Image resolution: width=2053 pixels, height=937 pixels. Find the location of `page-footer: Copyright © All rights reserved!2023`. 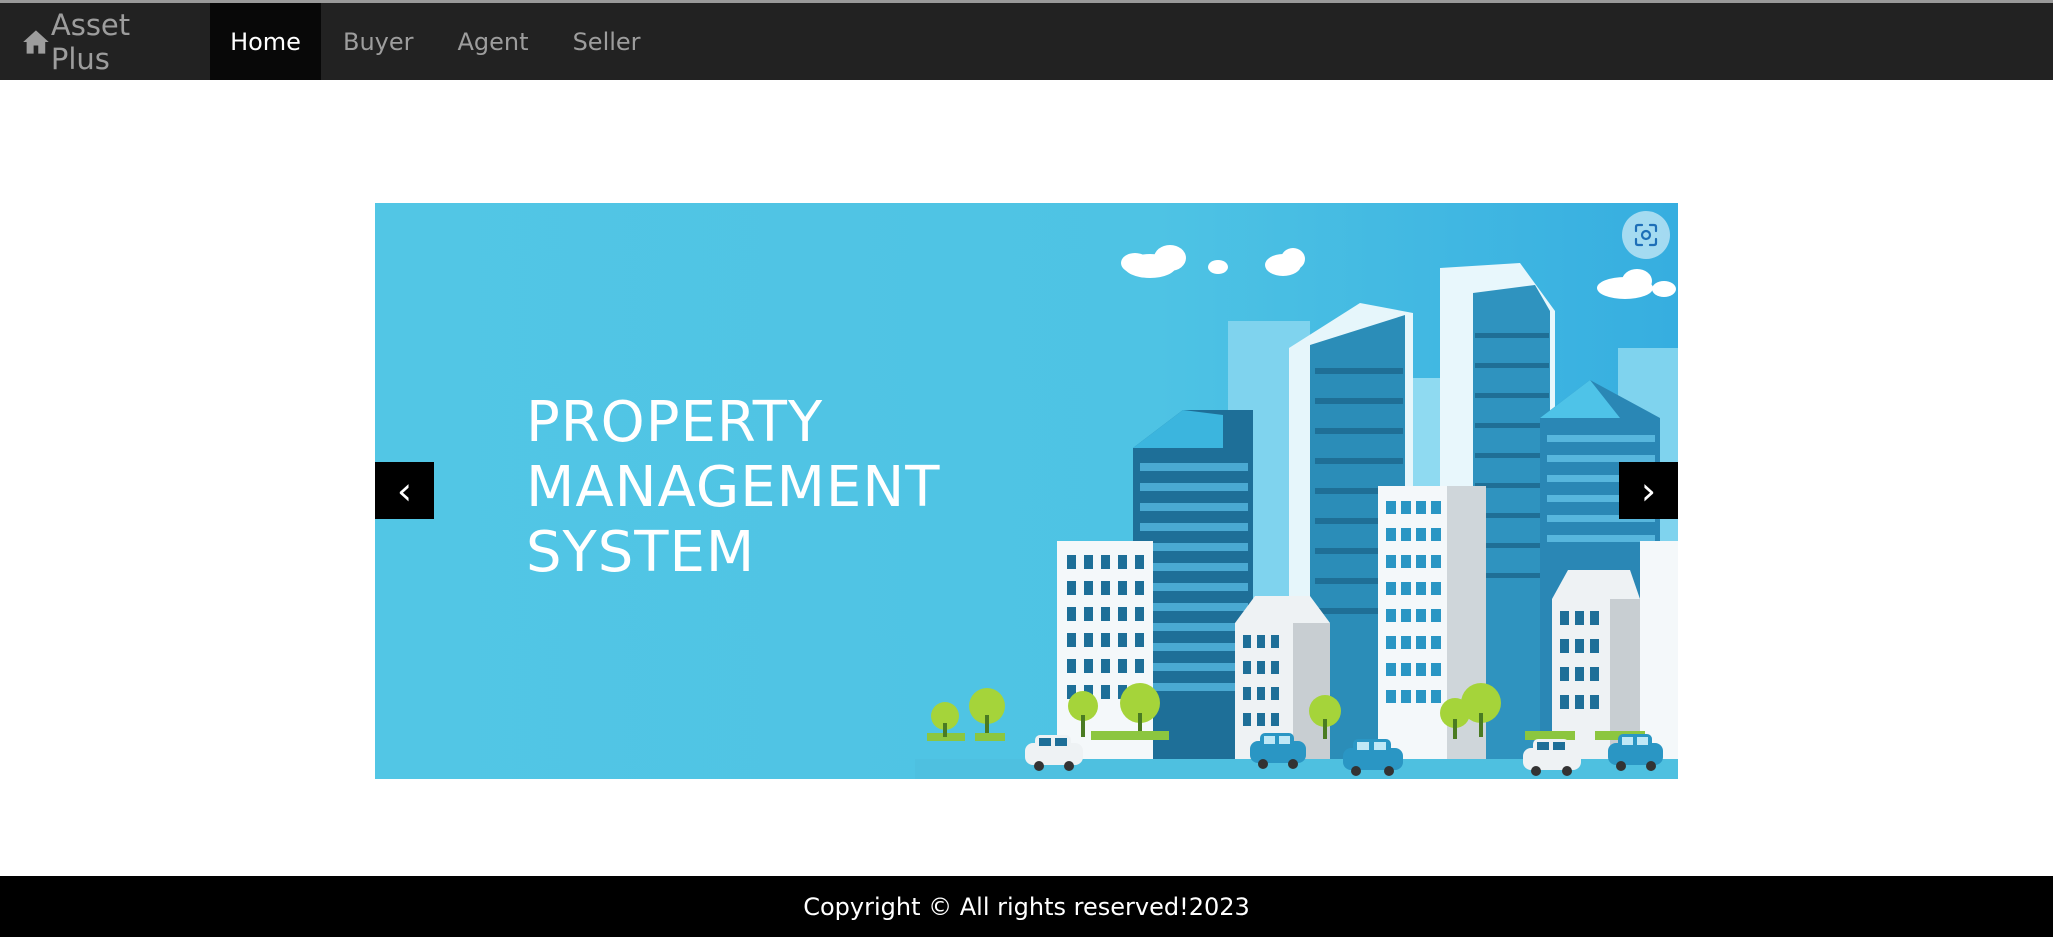

page-footer: Copyright © All rights reserved!2023 is located at coordinates (1026, 906).